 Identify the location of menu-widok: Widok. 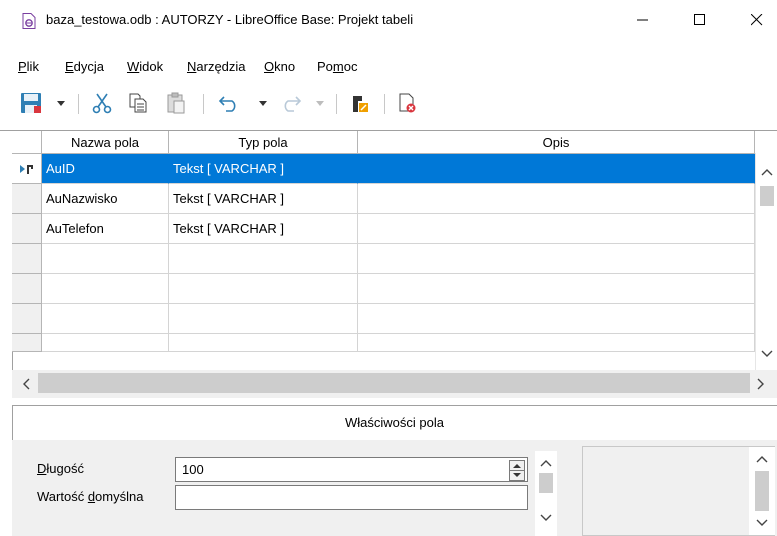
(145, 66).